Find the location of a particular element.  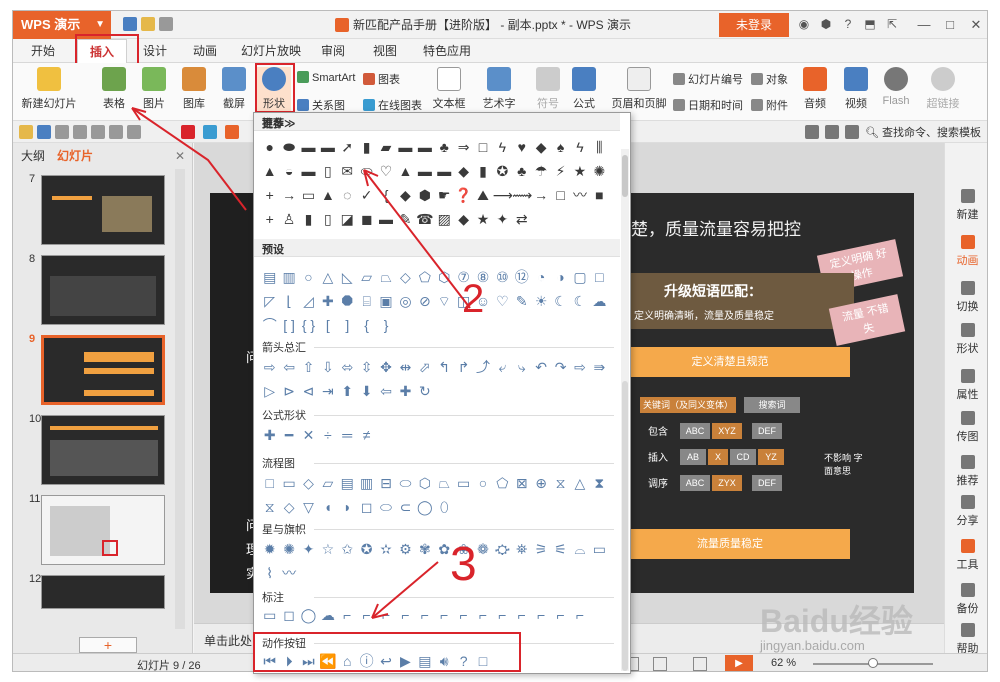

slide-number-button: 幻灯片编号 is located at coordinates (708, 79).